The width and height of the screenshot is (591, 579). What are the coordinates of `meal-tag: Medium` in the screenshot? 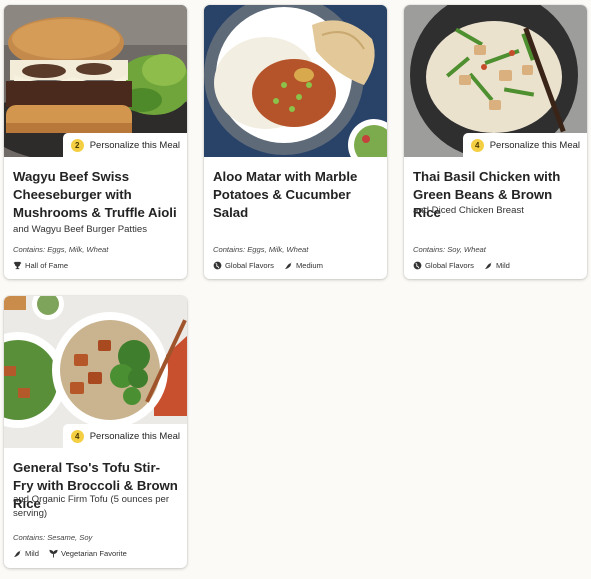 It's located at (303, 265).